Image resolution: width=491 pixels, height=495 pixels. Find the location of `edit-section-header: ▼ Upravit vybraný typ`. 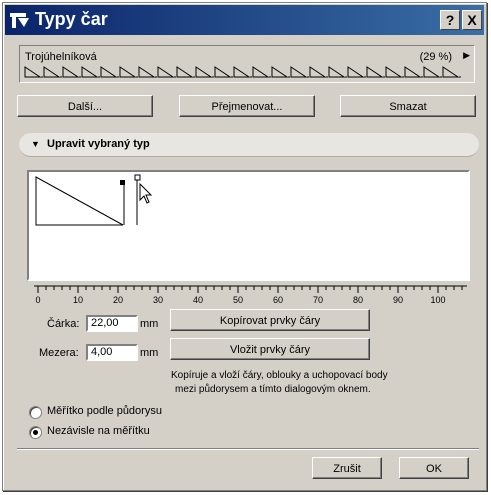

edit-section-header: ▼ Upravit vybraný typ is located at coordinates (249, 145).